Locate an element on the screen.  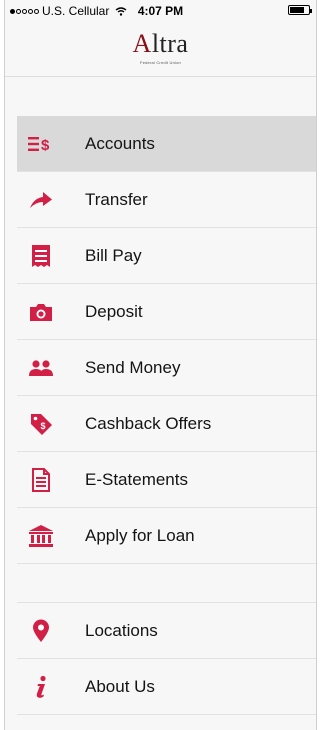
status-right is located at coordinates (300, 10).